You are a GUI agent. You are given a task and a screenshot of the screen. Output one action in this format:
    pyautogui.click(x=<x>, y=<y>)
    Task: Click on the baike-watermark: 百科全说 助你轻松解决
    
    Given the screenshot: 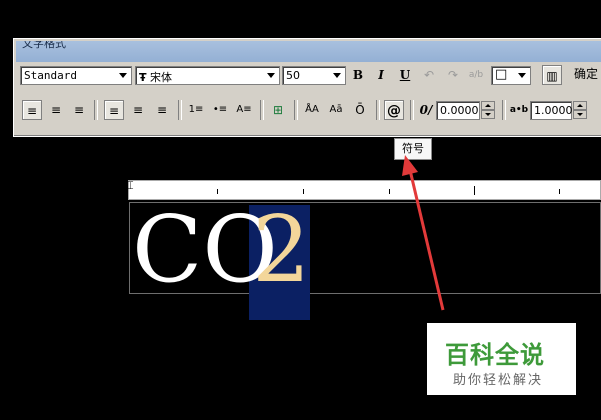 What is the action you would take?
    pyautogui.click(x=501, y=359)
    